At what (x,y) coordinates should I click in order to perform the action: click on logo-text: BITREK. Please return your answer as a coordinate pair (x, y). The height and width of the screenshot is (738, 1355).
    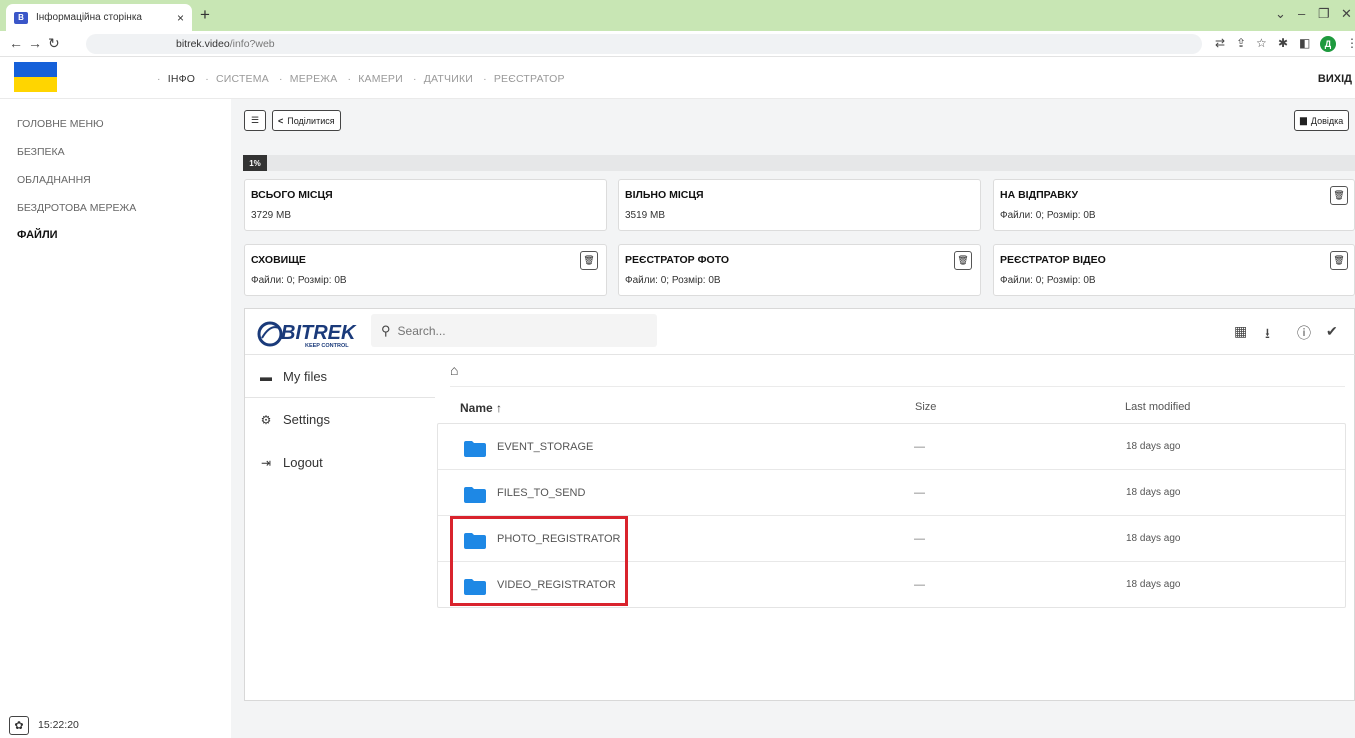
    Looking at the image, I should click on (319, 333).